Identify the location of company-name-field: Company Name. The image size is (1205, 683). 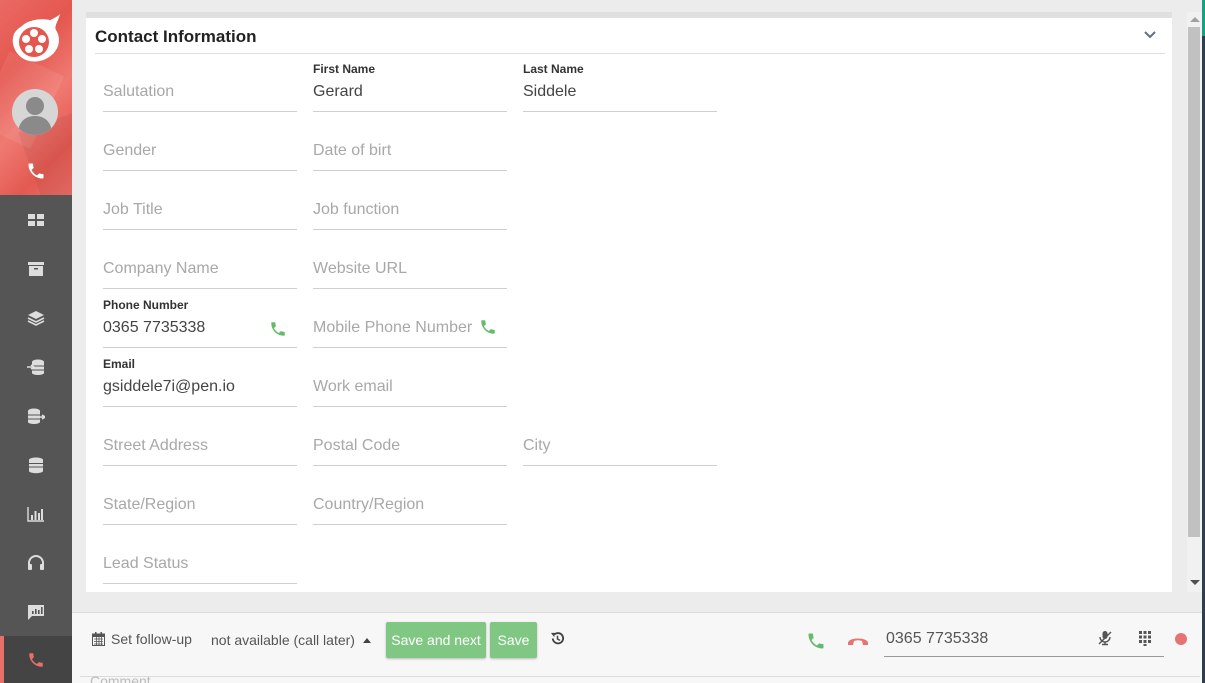
(200, 264).